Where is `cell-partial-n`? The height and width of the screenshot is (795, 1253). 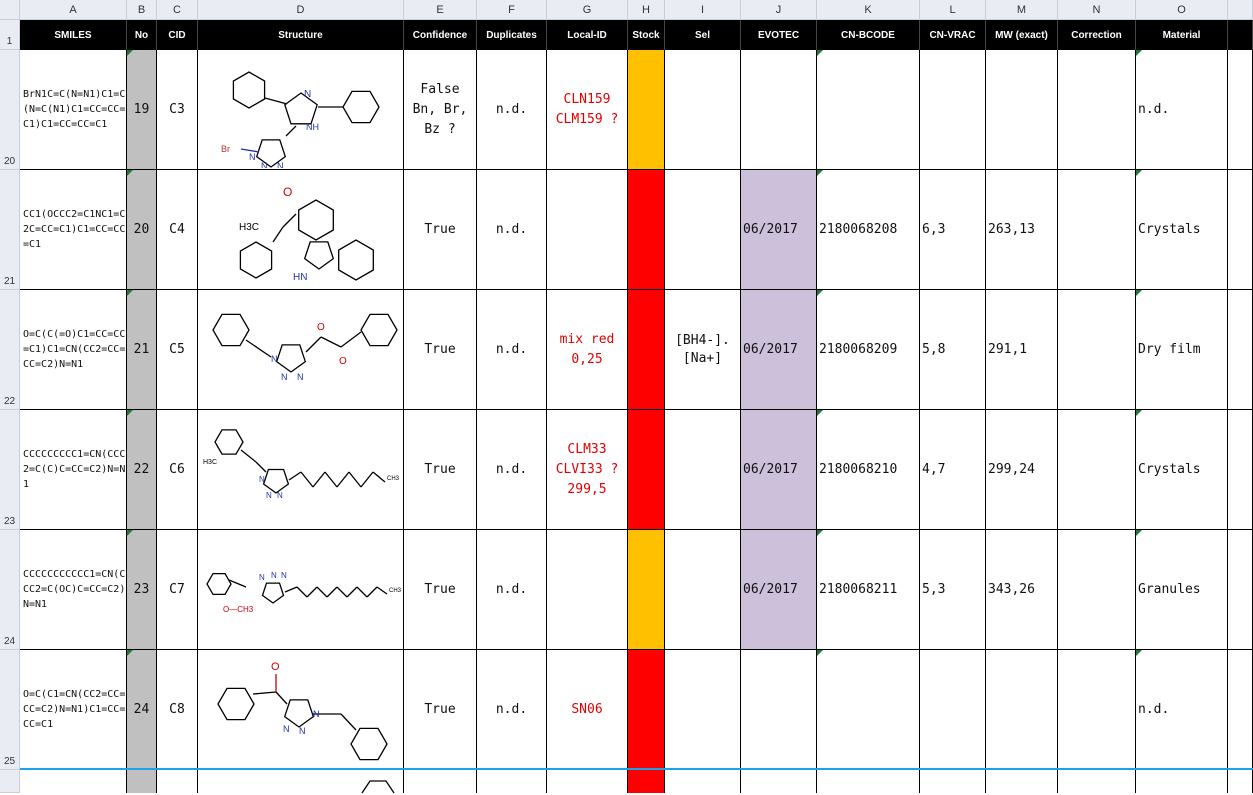 cell-partial-n is located at coordinates (1097, 781).